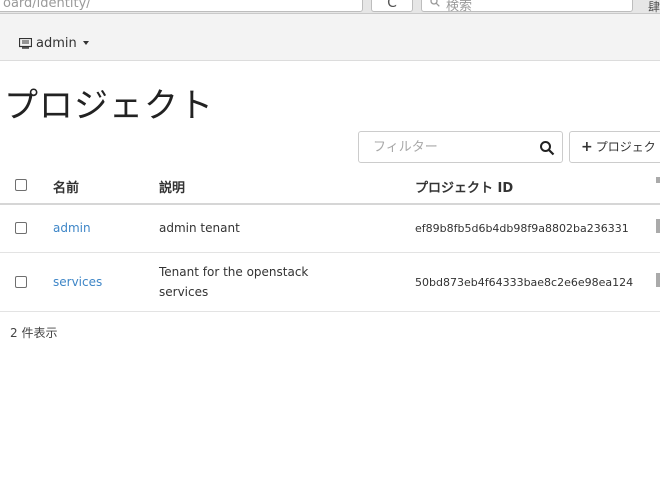 This screenshot has width=660, height=495. I want to click on project-switcher-dropdown: admin, so click(54, 43).